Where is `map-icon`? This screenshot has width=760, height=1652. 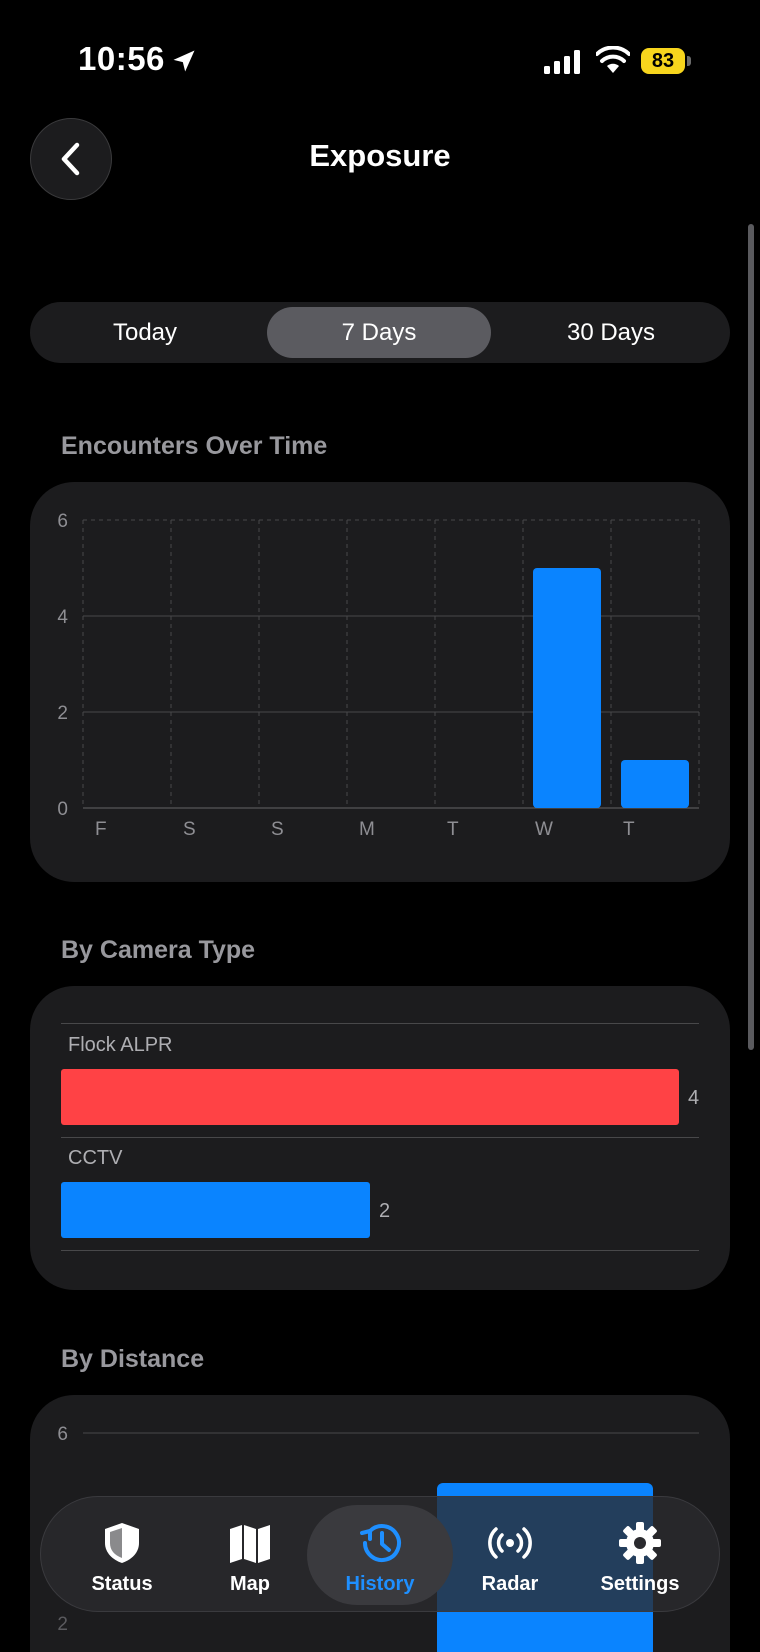 map-icon is located at coordinates (250, 1544).